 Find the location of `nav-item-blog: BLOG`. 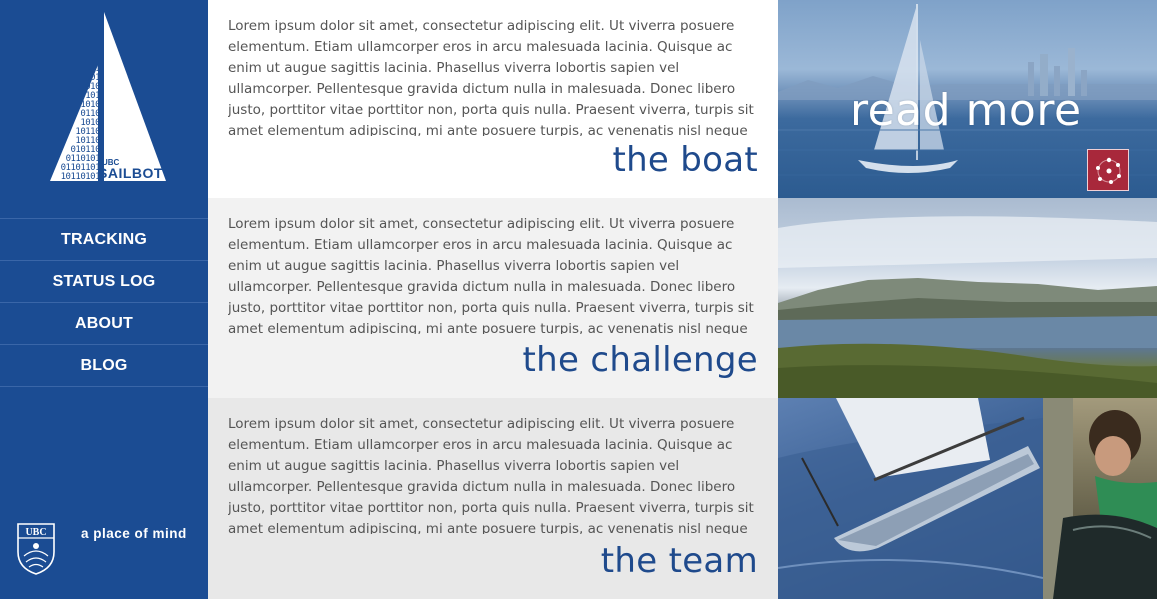

nav-item-blog: BLOG is located at coordinates (104, 366).